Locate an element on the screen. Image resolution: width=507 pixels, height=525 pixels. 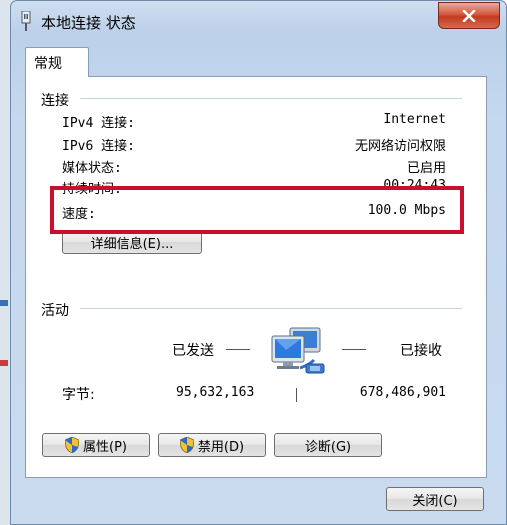
window-title: 本地连接 状态 is located at coordinates (88, 23).